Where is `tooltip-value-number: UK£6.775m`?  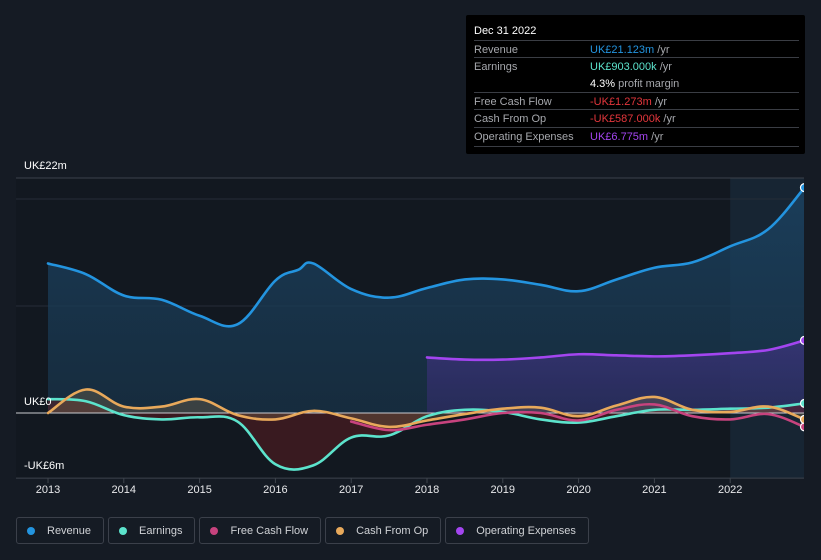
tooltip-value-number: UK£6.775m is located at coordinates (619, 136).